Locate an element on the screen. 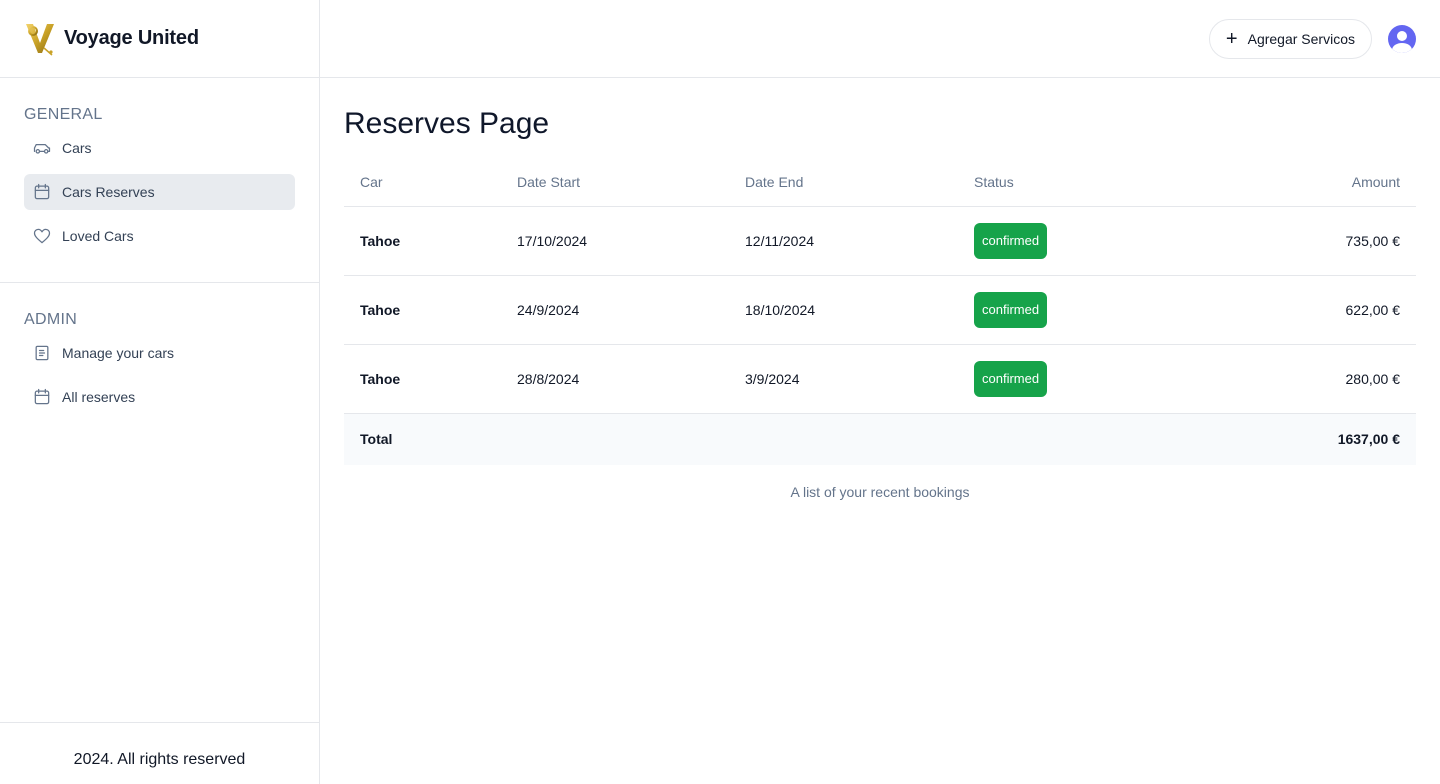 Image resolution: width=1440 pixels, height=784 pixels. nav-section-admin: ADMIN Manage your cars All reserves is located at coordinates (159, 353).